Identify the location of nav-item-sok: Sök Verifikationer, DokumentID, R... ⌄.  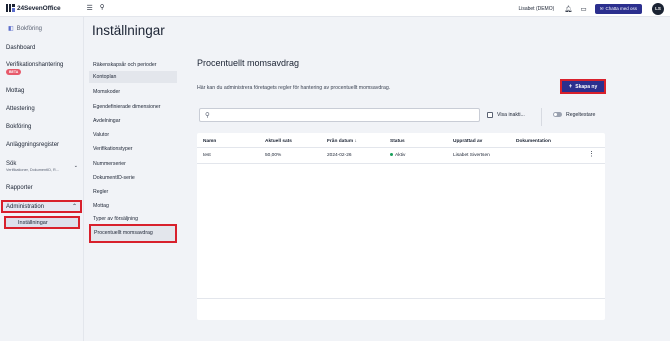
(44, 166).